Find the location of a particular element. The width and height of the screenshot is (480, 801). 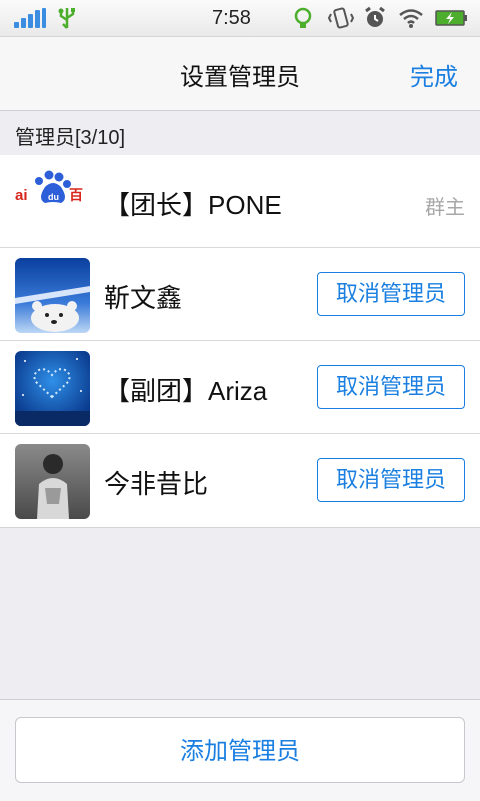

admin-count-header: 管理员[3/10] is located at coordinates (240, 133).